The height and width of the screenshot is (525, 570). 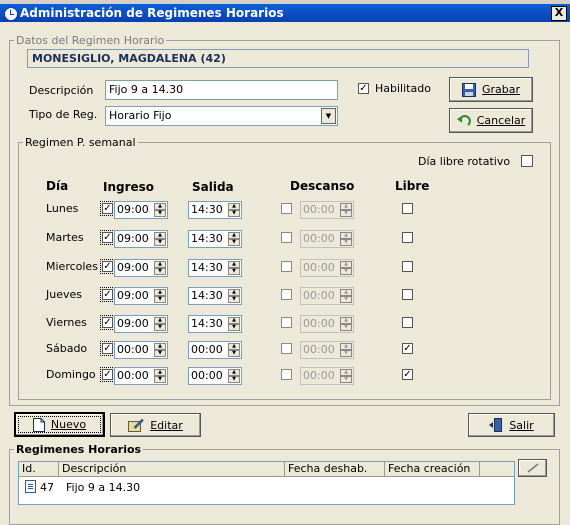 I want to click on nuevo-button: Nuevo, so click(x=59, y=424).